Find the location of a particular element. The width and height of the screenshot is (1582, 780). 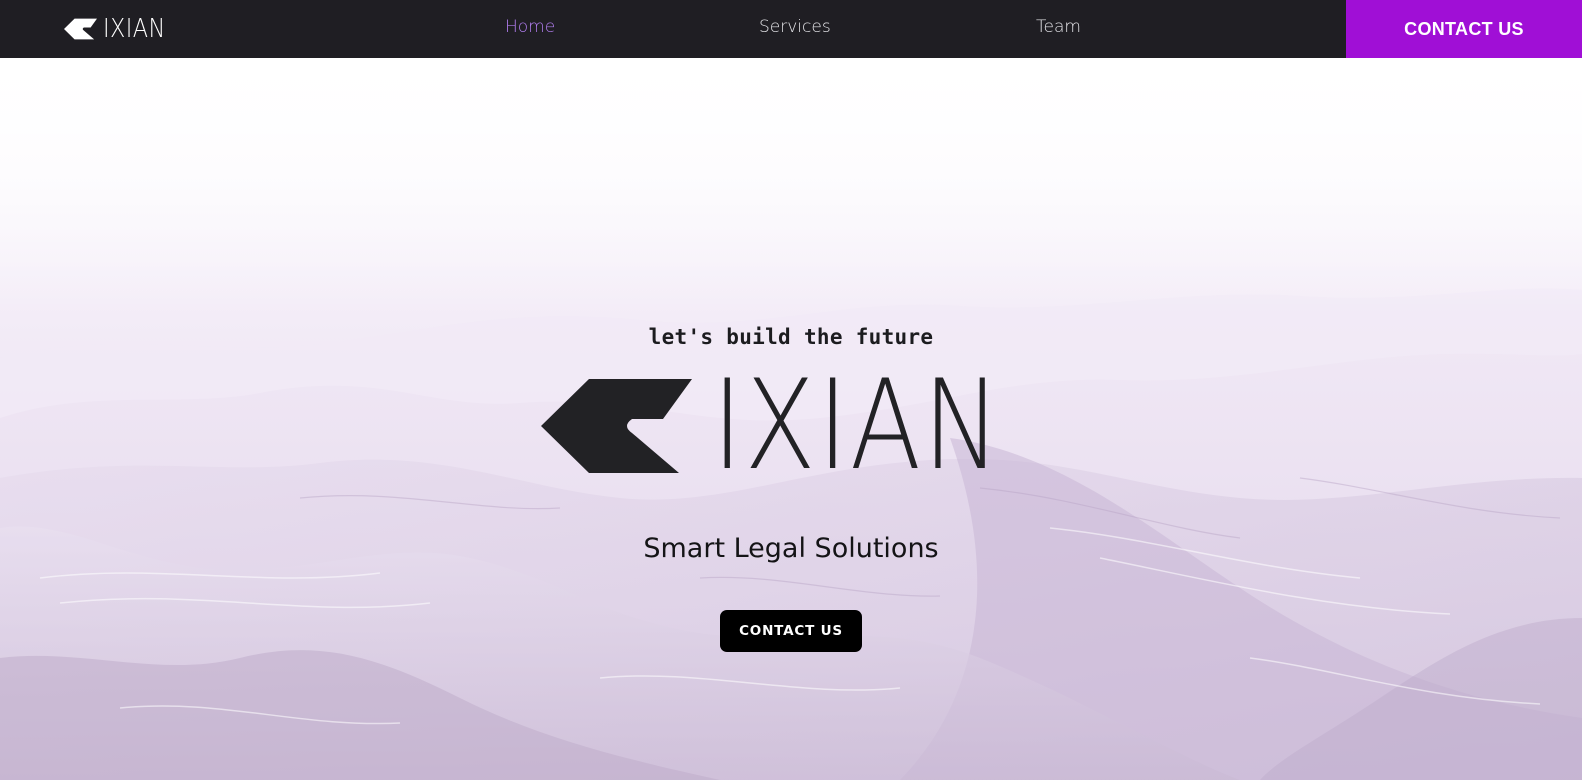

nav-link-team: Team is located at coordinates (1058, 27).